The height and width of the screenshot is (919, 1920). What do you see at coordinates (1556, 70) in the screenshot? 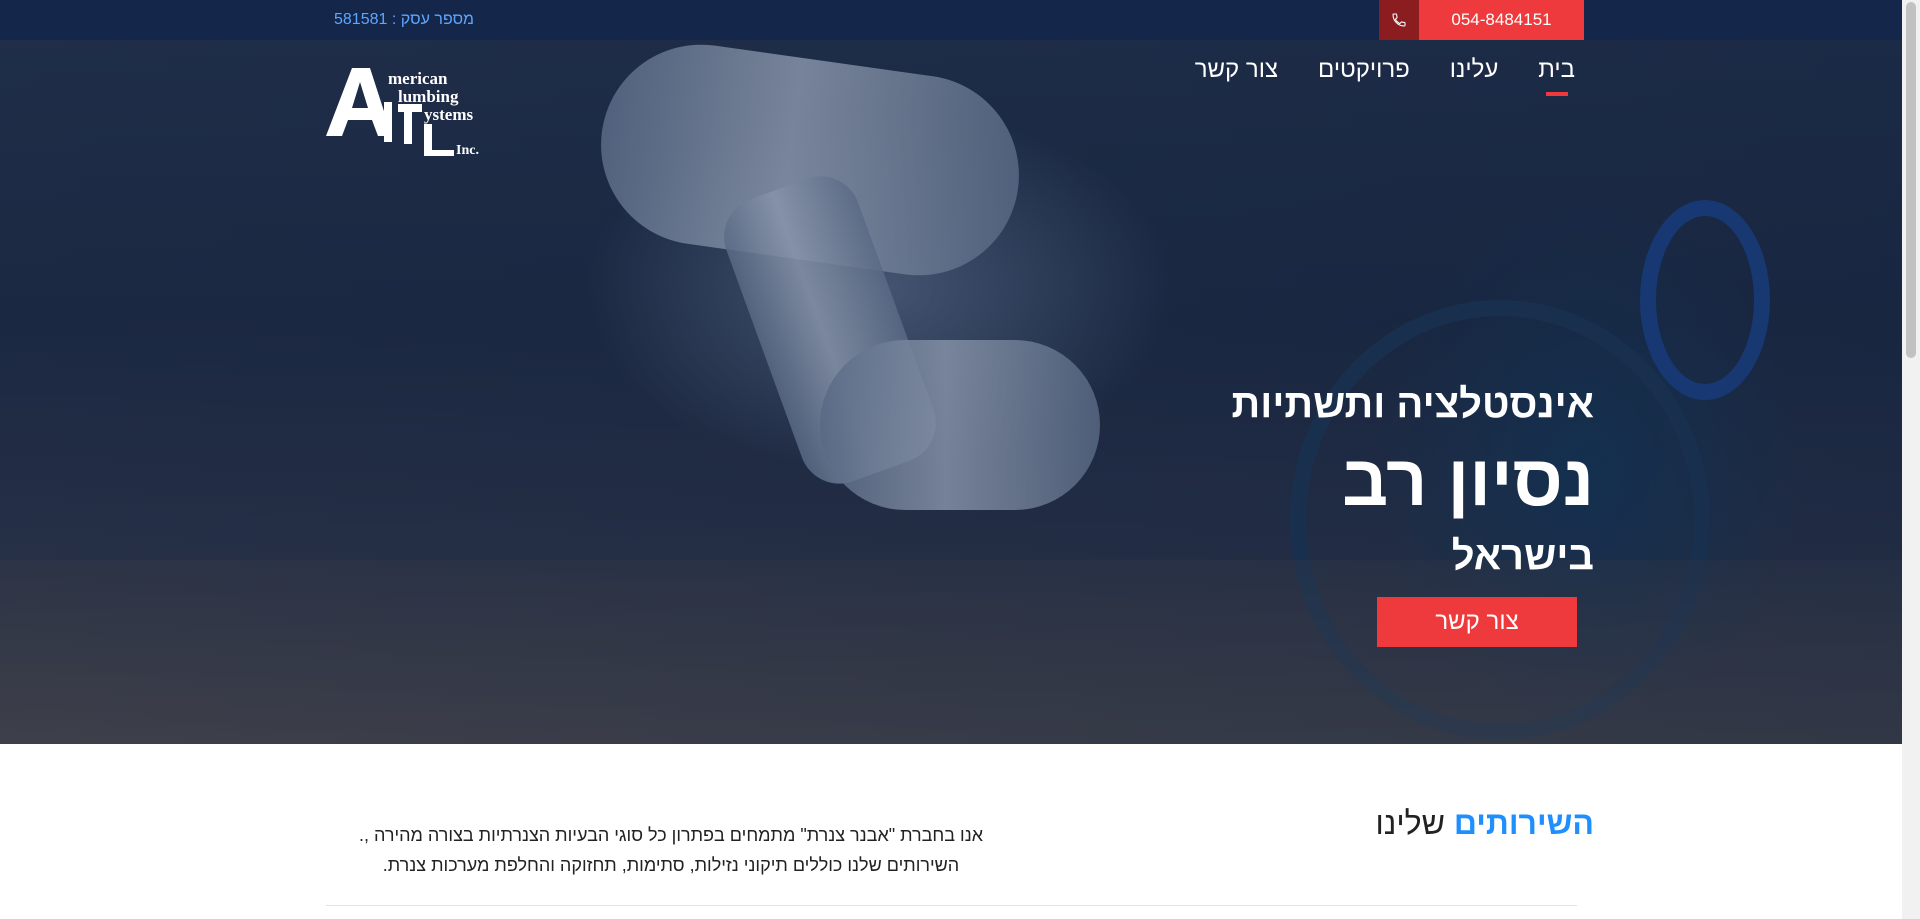
I see `nav-item-home: בית` at bounding box center [1556, 70].